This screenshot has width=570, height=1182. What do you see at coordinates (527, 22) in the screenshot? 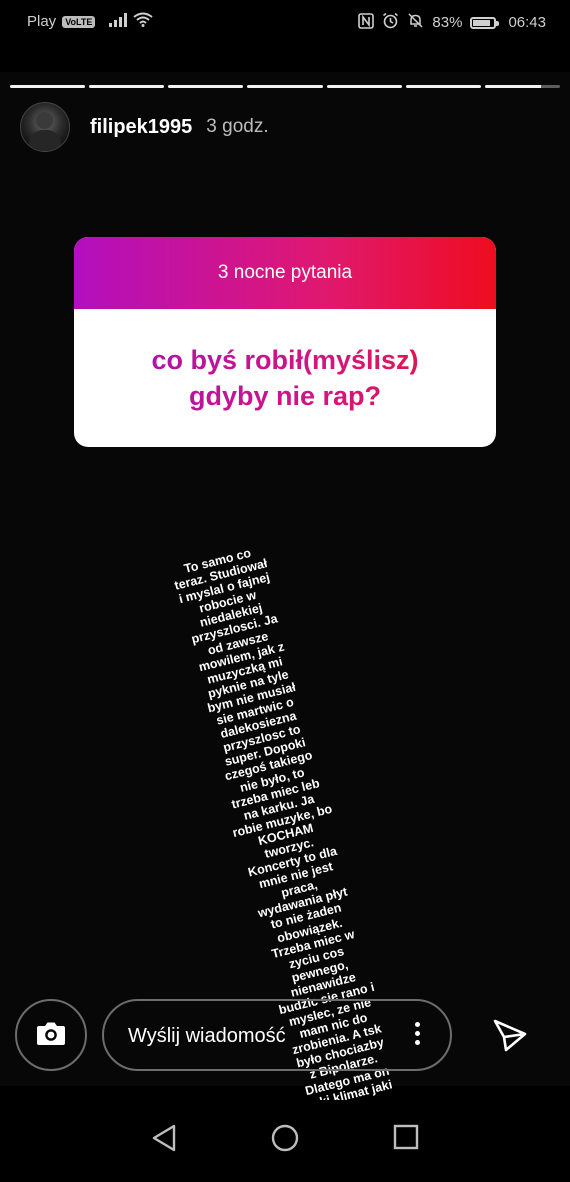
I see `clock: 06:43` at bounding box center [527, 22].